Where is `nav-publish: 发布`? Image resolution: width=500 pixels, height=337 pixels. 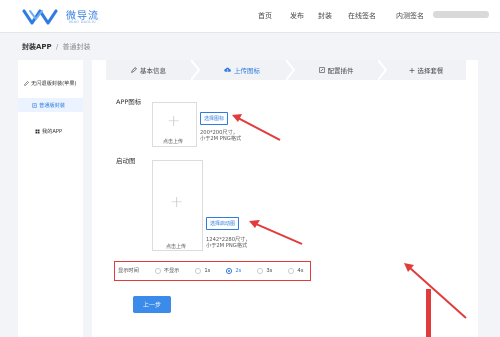
nav-publish: 发布 is located at coordinates (297, 16).